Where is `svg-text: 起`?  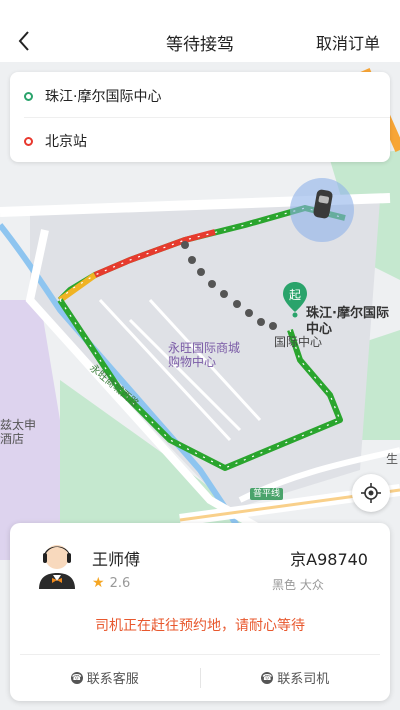 svg-text: 起 is located at coordinates (295, 295).